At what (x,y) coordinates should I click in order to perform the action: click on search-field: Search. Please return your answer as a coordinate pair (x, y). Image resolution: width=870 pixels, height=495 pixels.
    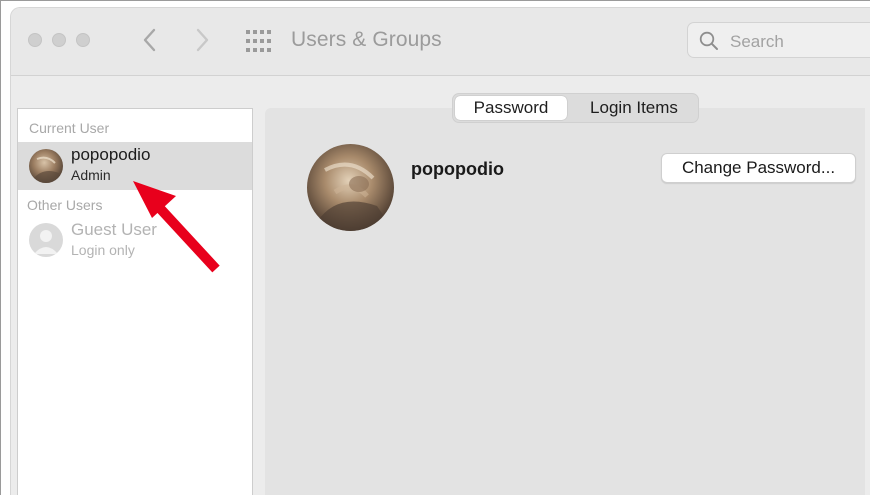
    Looking at the image, I should click on (778, 40).